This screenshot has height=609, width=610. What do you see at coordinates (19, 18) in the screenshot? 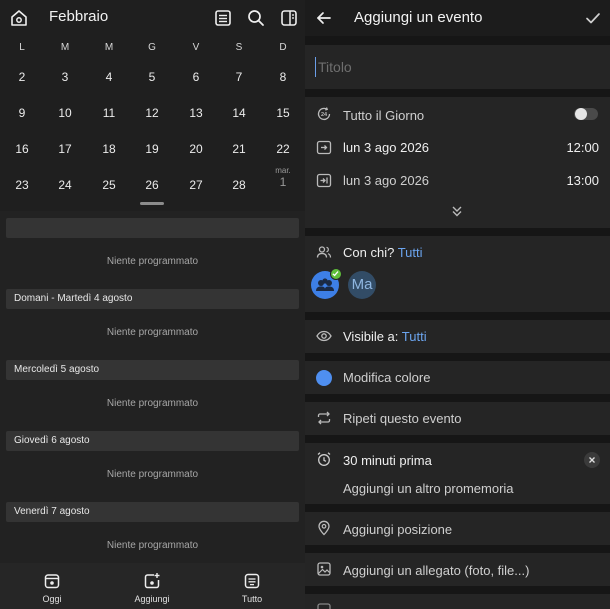
I see `home-icon` at bounding box center [19, 18].